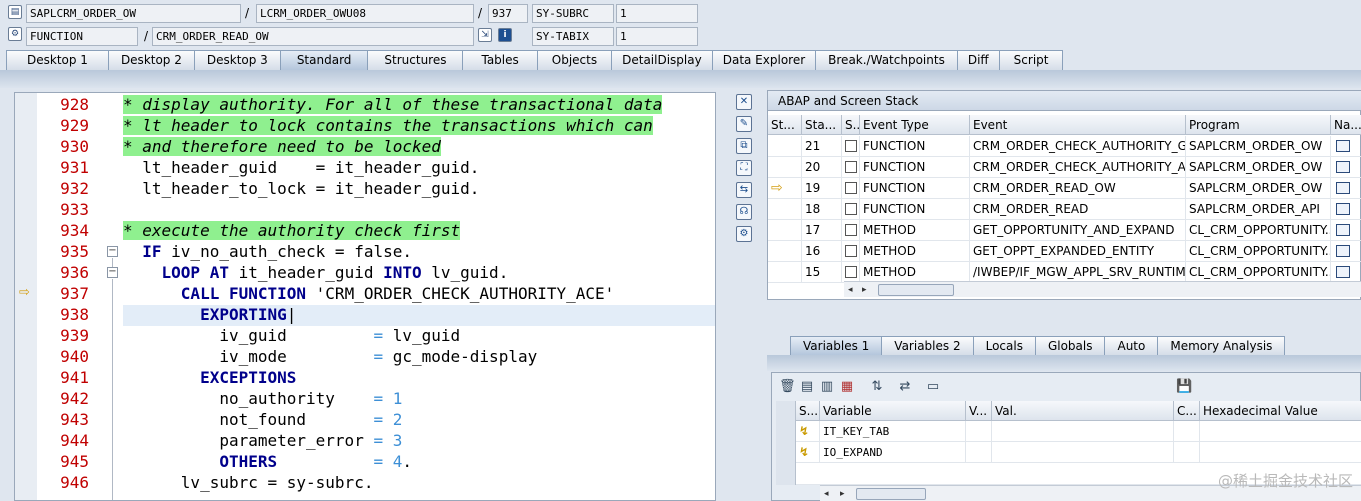 This screenshot has width=1361, height=501. I want to click on include-field: LCRM_ORDER_OWU08, so click(365, 13).